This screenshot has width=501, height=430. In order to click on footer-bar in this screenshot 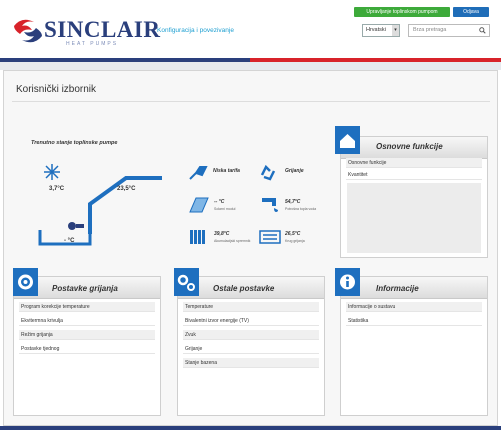, I will do `click(250, 428)`.